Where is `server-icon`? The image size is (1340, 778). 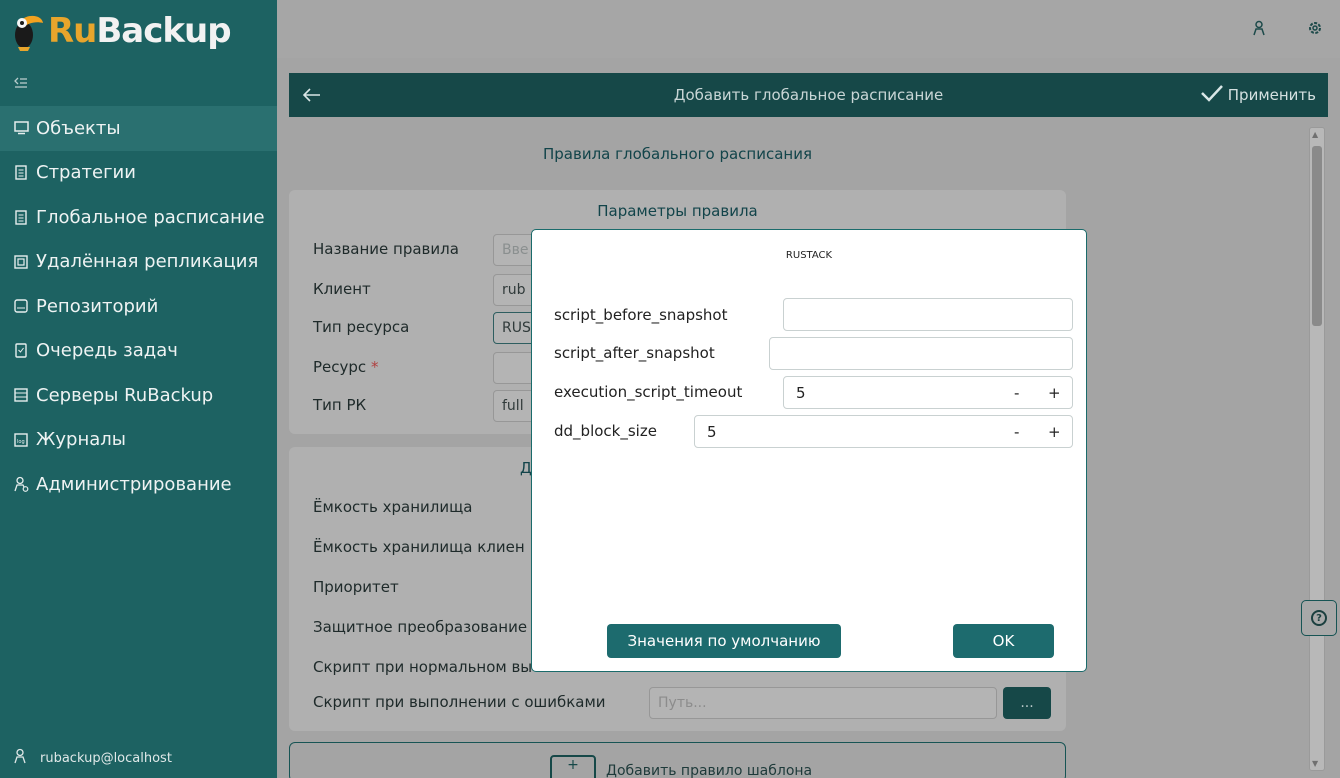
server-icon is located at coordinates (21, 395).